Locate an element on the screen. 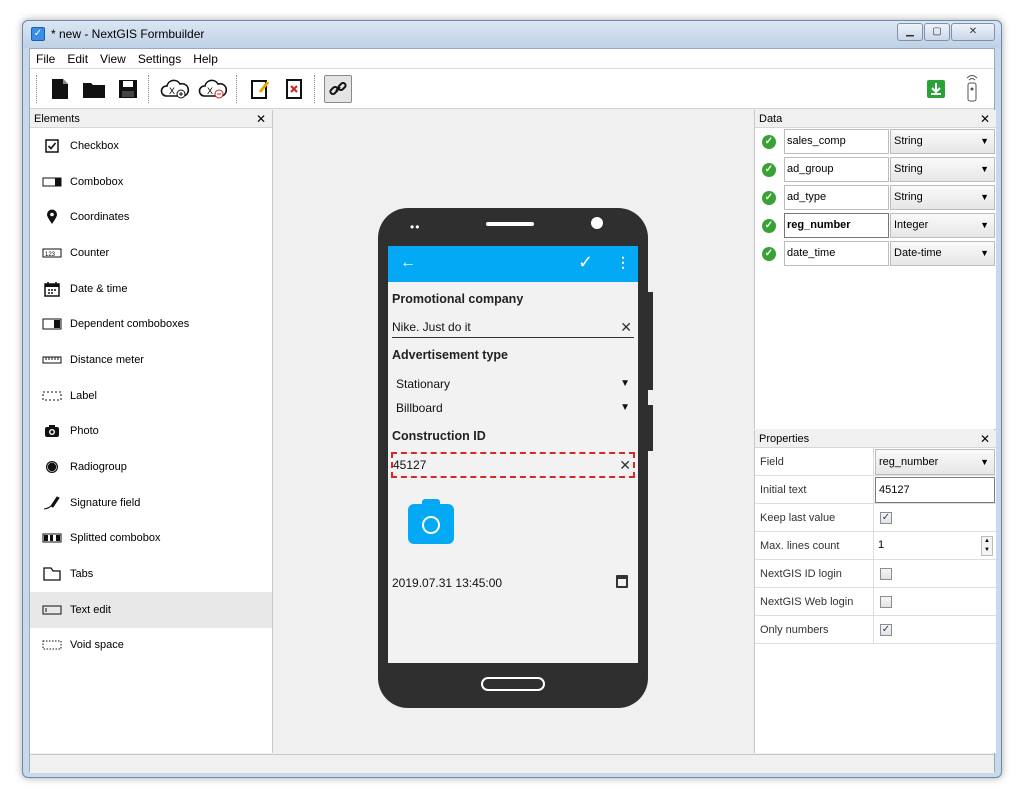 The width and height of the screenshot is (1024, 800). delete-form-button is located at coordinates (294, 89).